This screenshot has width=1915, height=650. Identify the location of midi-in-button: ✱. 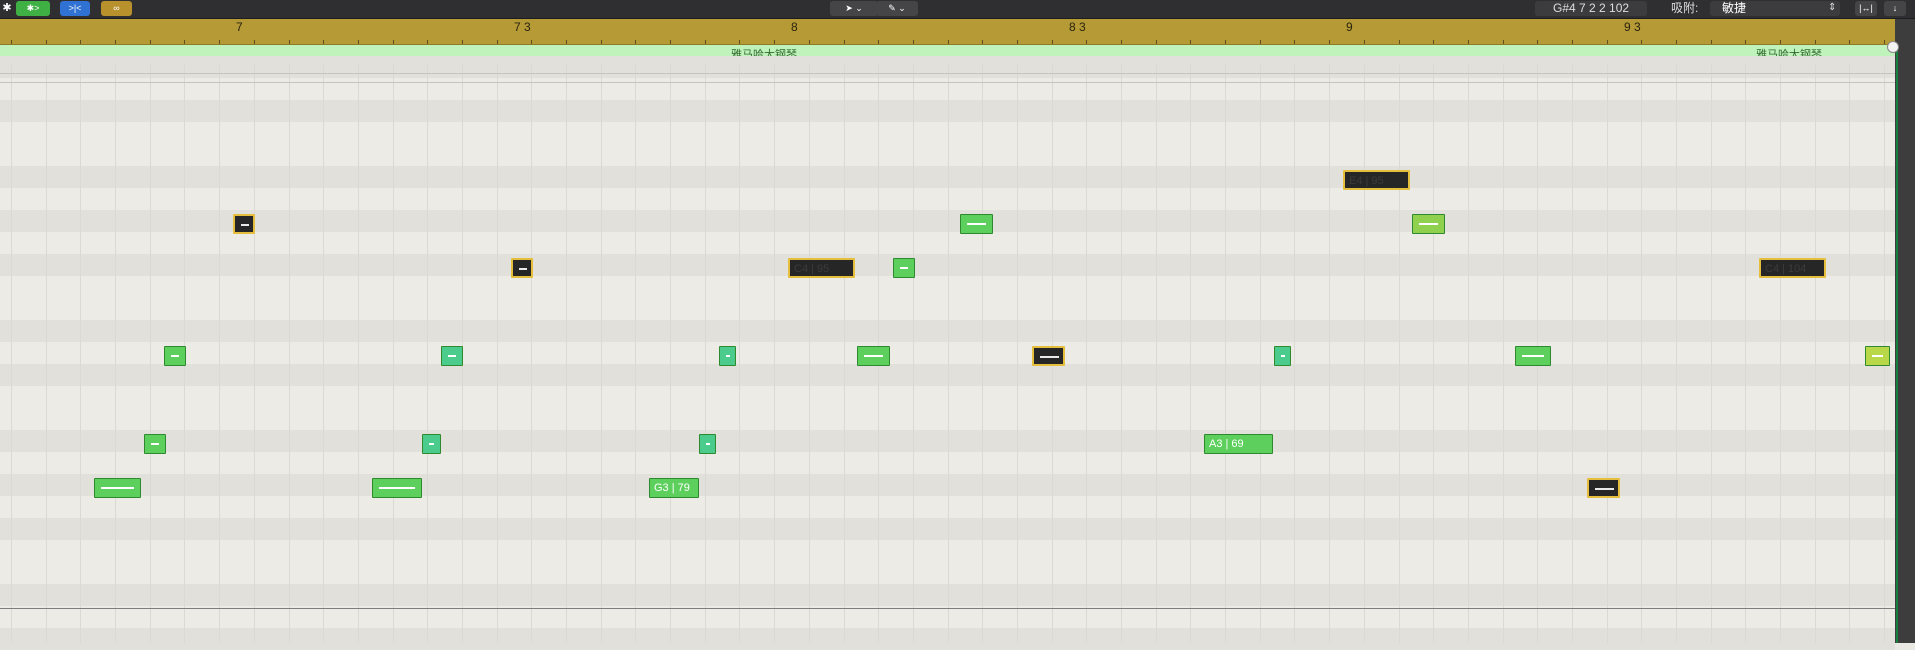
(7, 8).